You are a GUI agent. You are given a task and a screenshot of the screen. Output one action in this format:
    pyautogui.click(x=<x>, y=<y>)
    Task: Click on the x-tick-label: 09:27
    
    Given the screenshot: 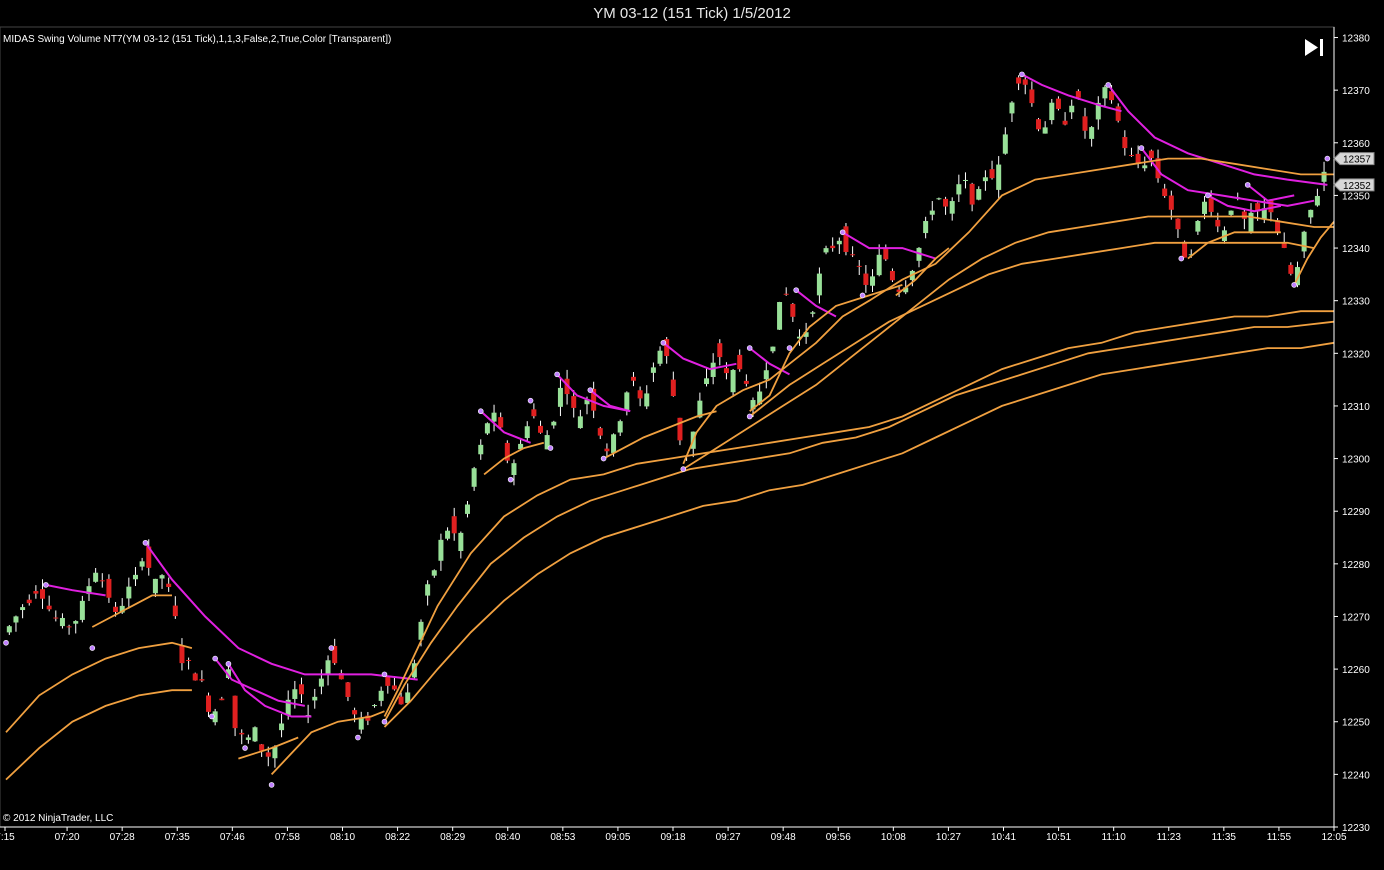 What is the action you would take?
    pyautogui.click(x=728, y=837)
    